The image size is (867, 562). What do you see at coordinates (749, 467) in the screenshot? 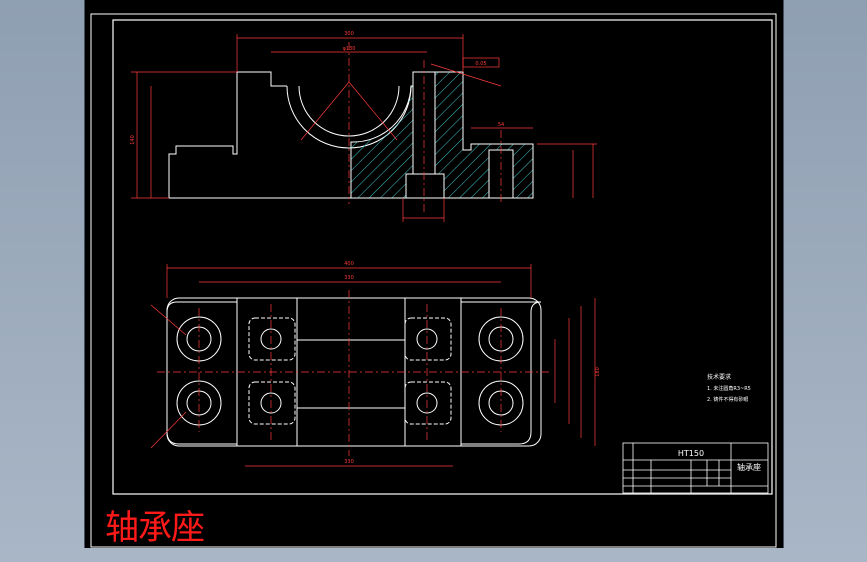
I see `title-block-part-name: 轴承座` at bounding box center [749, 467].